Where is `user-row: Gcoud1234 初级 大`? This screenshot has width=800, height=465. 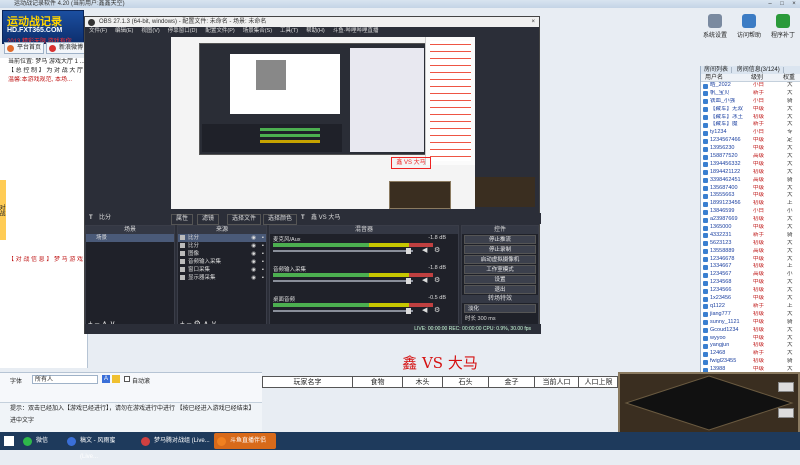 user-row: Gcoud1234 初级 大 is located at coordinates (750, 331).